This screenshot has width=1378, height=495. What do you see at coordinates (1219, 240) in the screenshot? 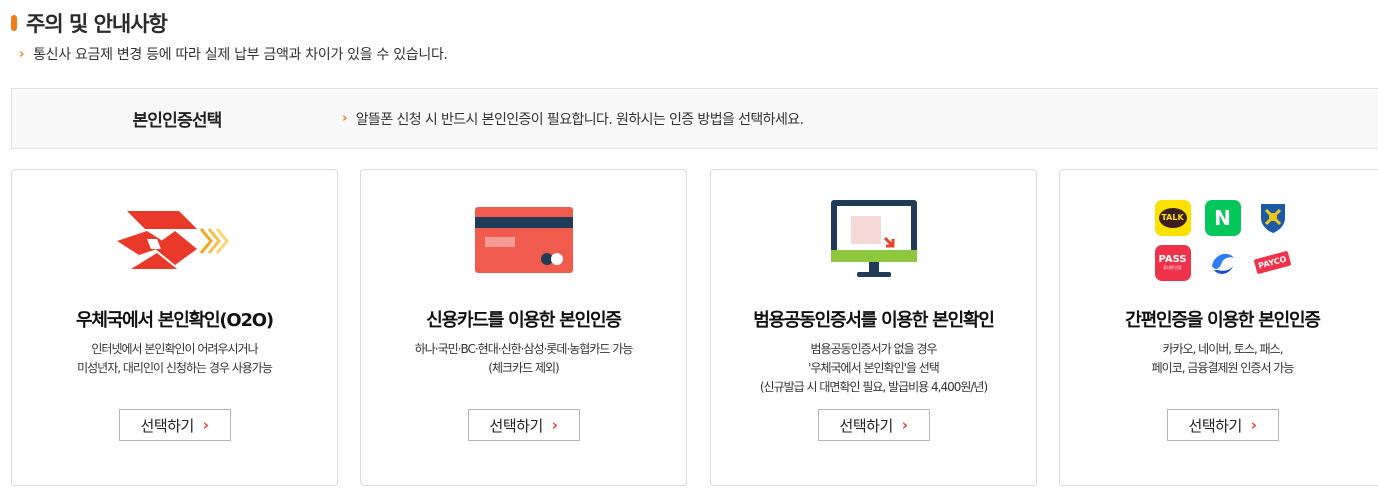
I see `easy-auth-icons: TALK N PASS 휴대폰인증 PAYCO` at bounding box center [1219, 240].